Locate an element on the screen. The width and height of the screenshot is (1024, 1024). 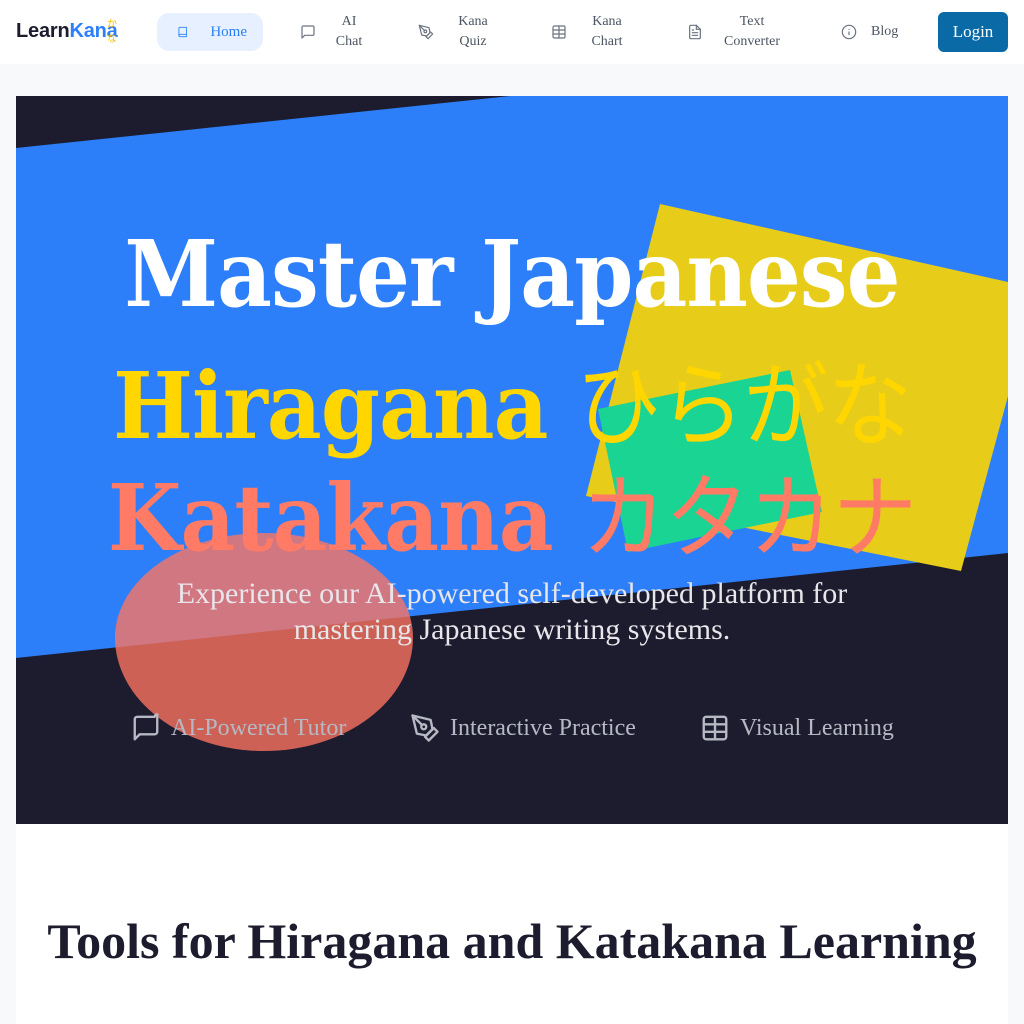
nav-label-line2: Chat is located at coordinates (349, 41).